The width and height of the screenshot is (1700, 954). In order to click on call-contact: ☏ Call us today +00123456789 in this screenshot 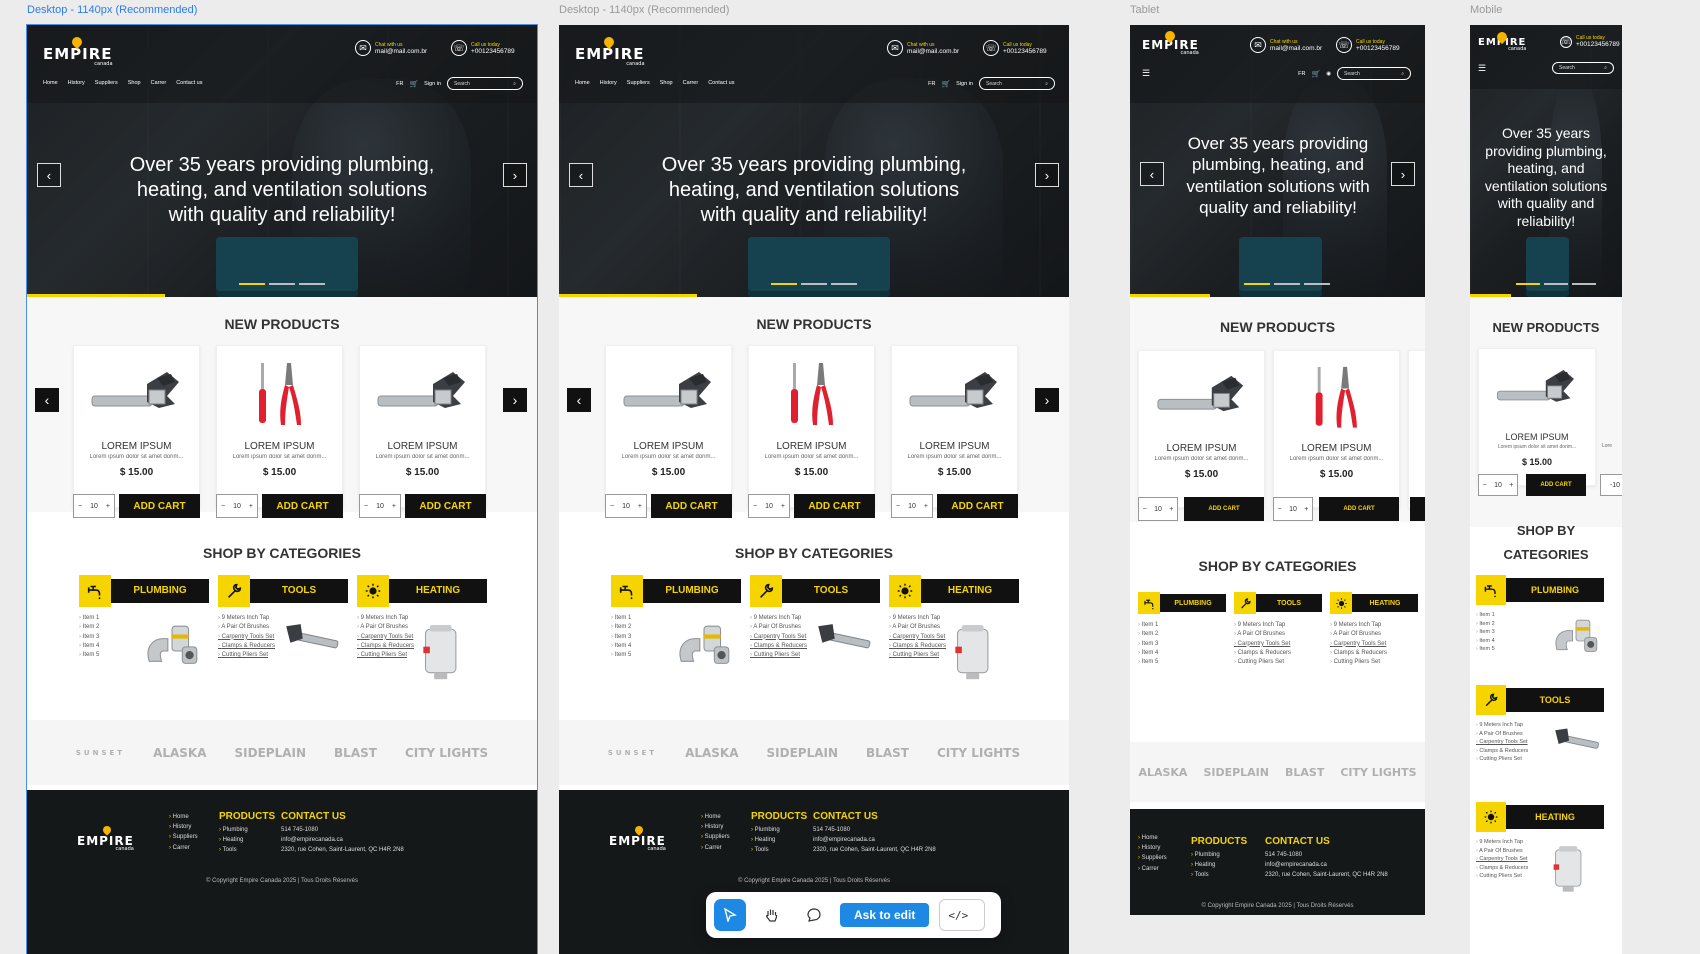, I will do `click(1368, 45)`.